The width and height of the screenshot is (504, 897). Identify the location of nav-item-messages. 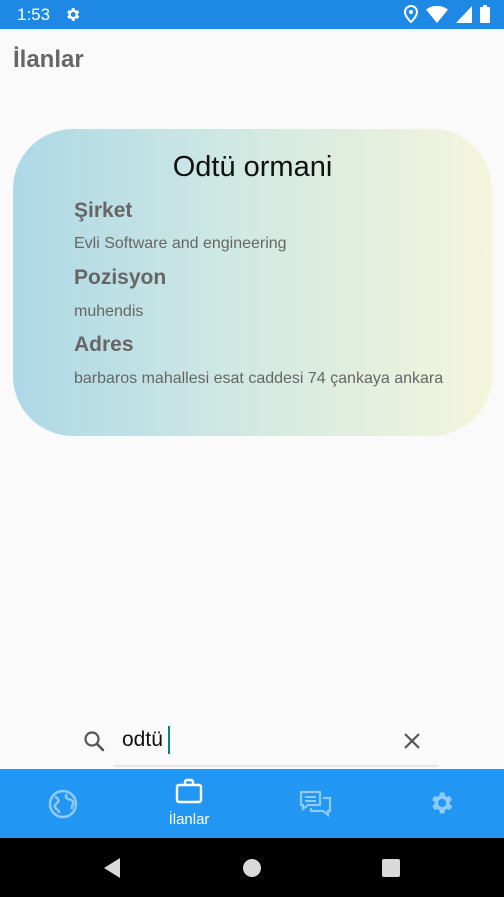
(315, 803).